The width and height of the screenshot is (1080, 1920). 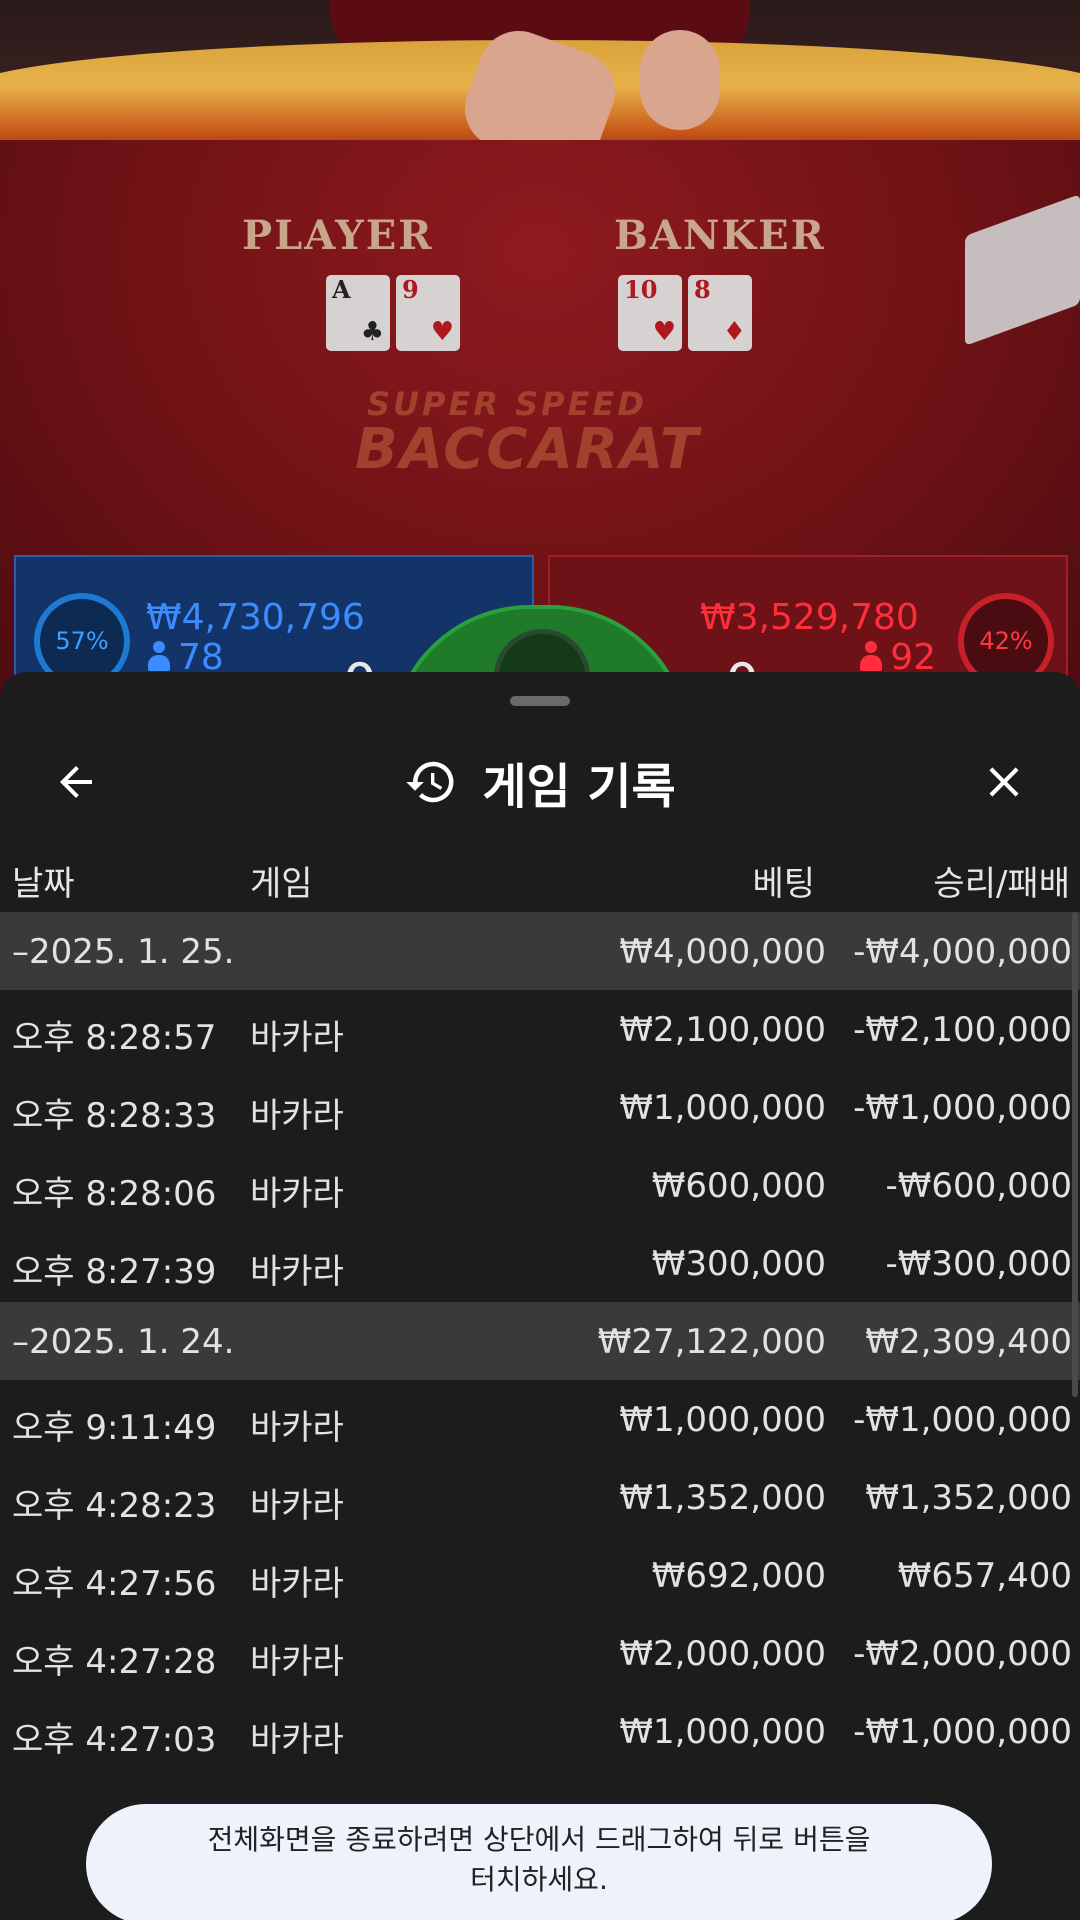 I want to click on close-button, so click(x=1004, y=782).